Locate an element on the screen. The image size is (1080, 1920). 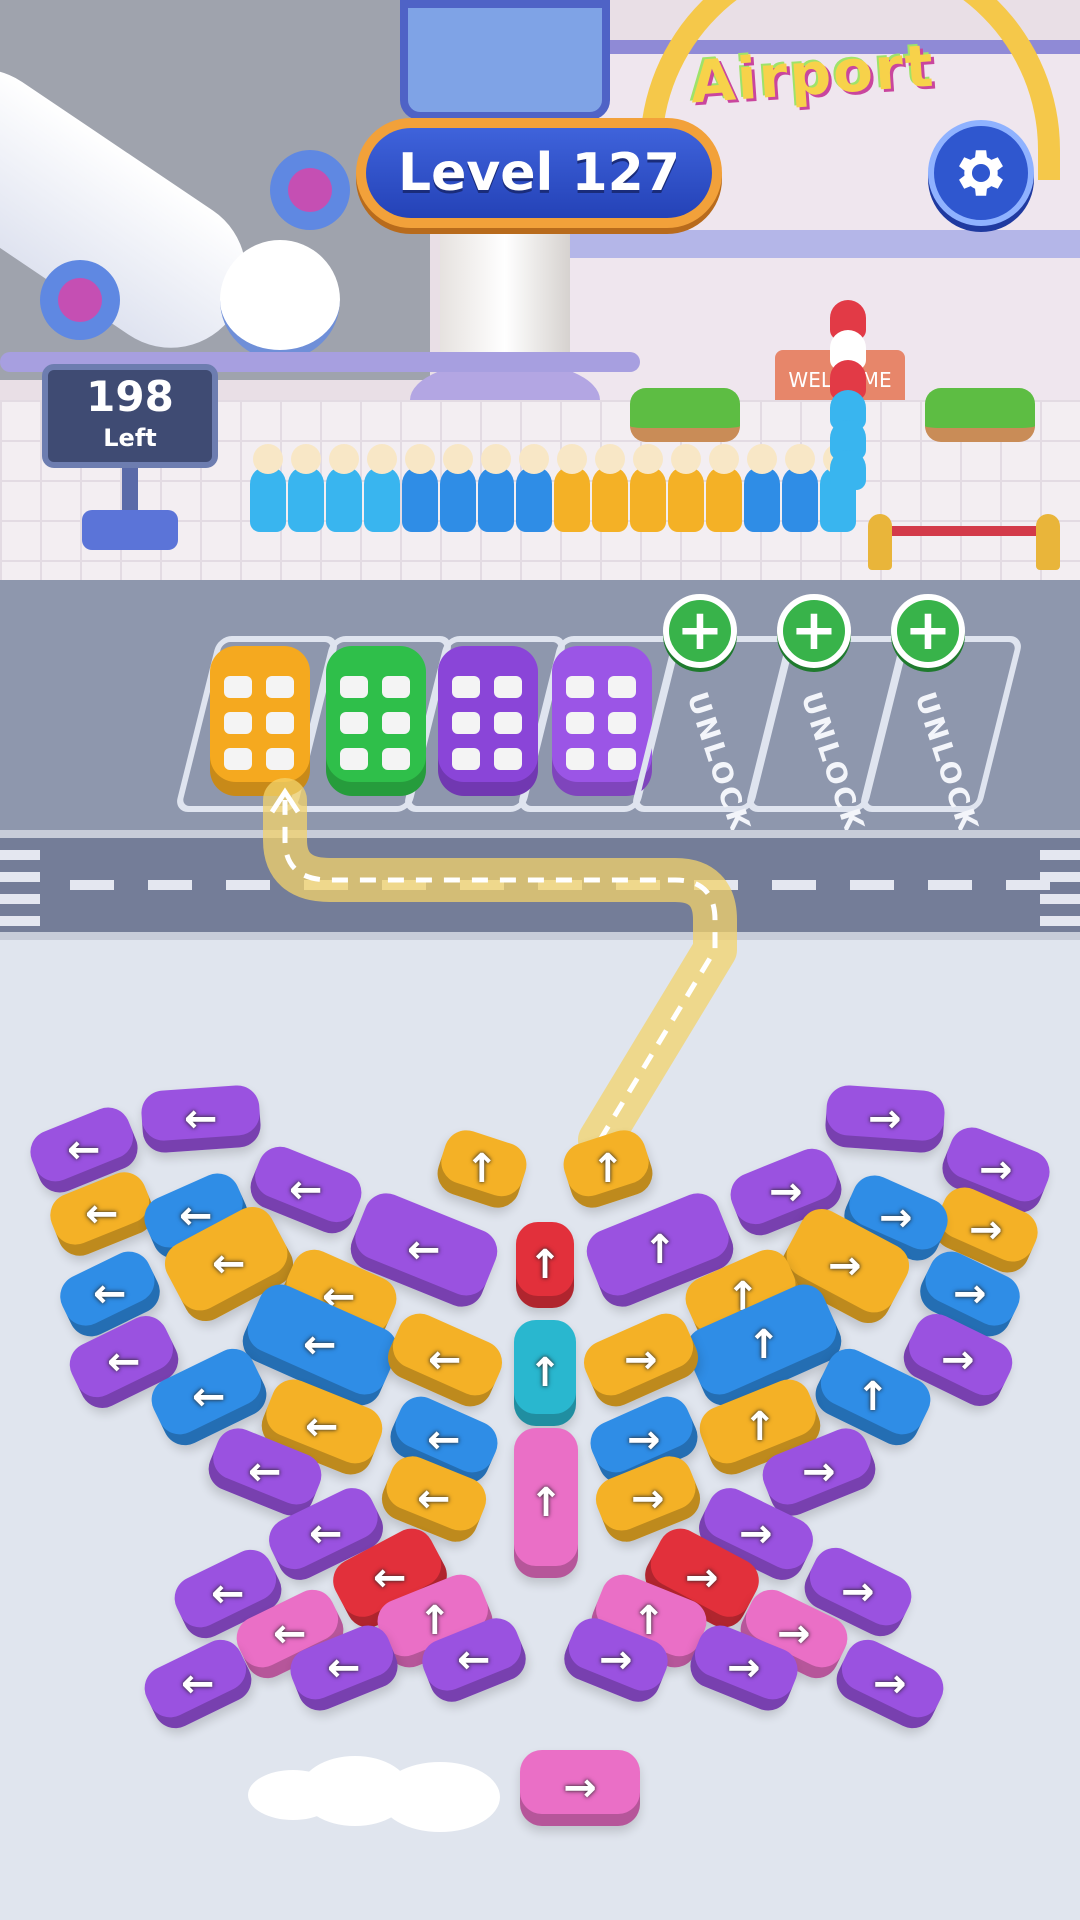
car-purple: ← is located at coordinates (201, 1119).